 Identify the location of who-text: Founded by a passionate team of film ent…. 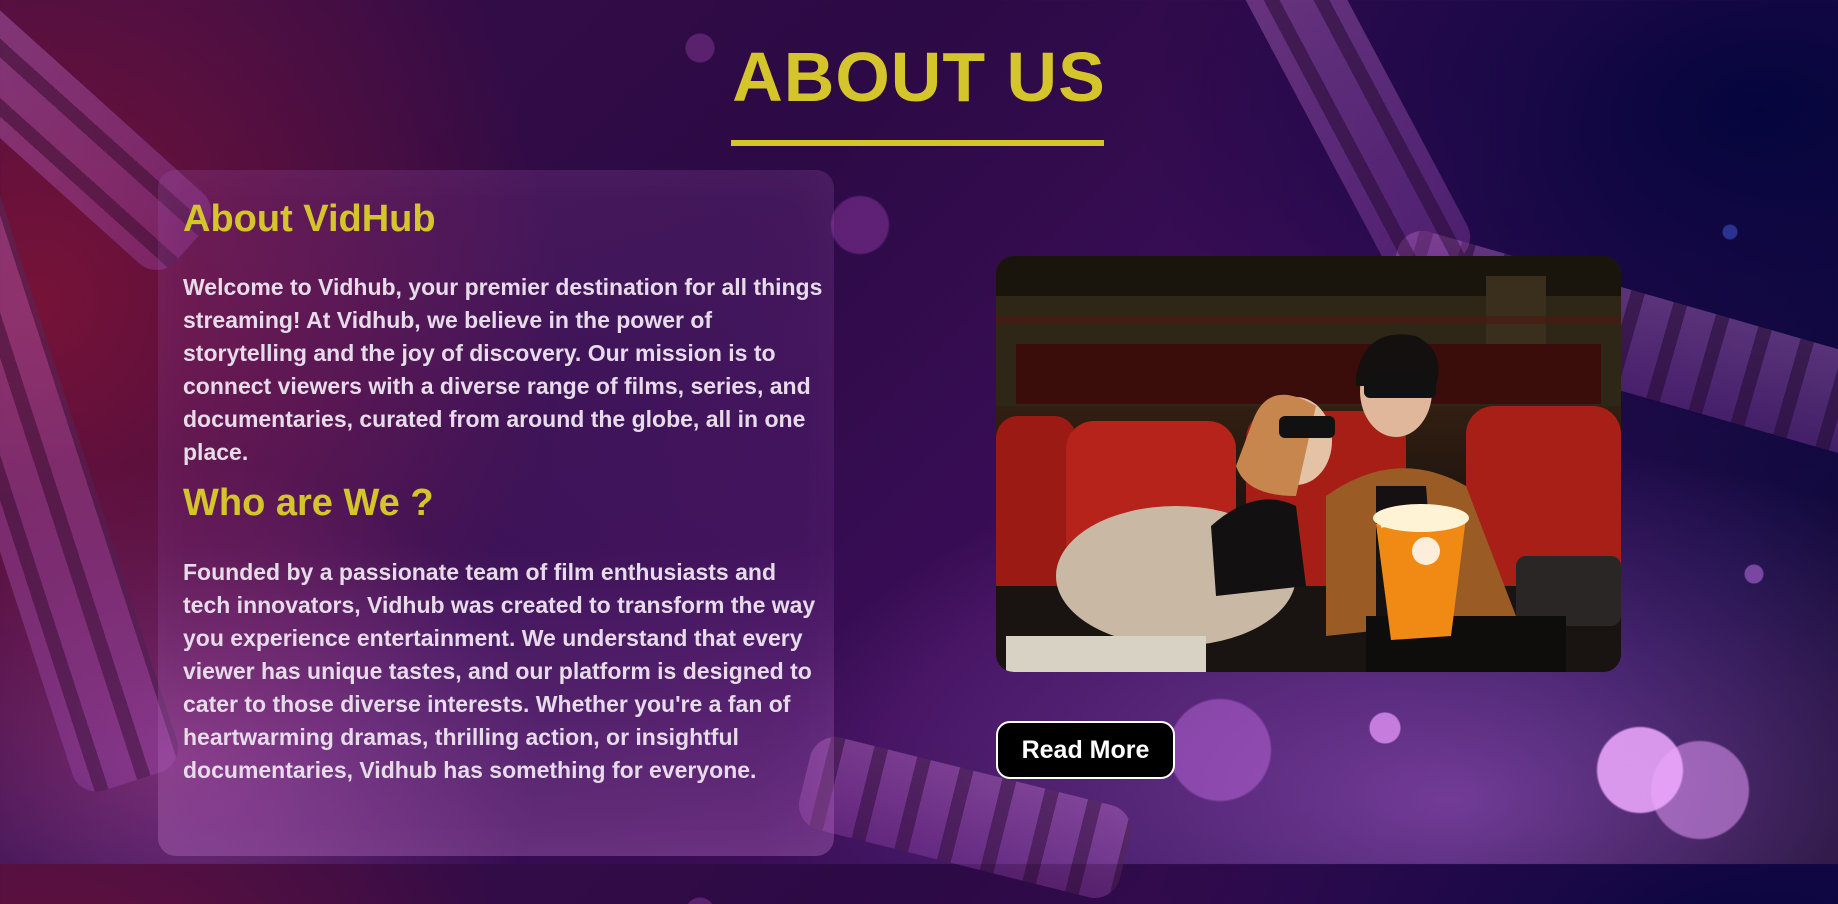
(499, 671).